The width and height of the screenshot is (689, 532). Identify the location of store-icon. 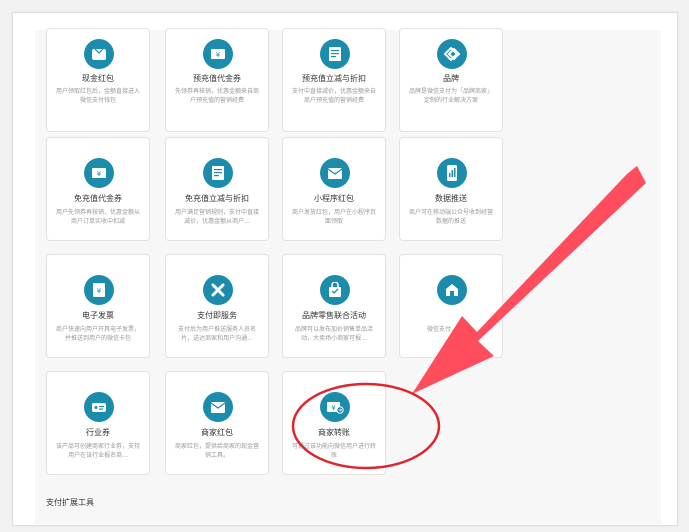
(452, 290).